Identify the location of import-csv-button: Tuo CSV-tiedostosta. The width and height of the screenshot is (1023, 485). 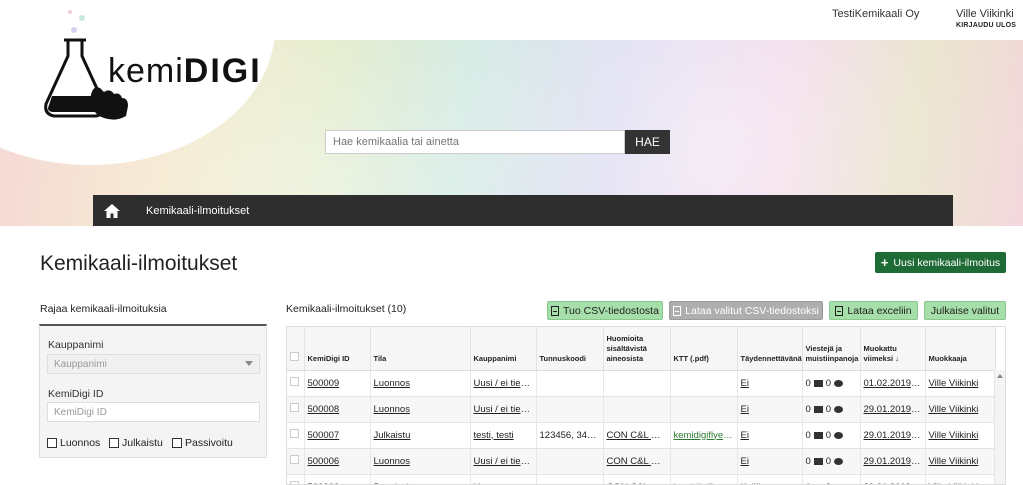
(605, 310).